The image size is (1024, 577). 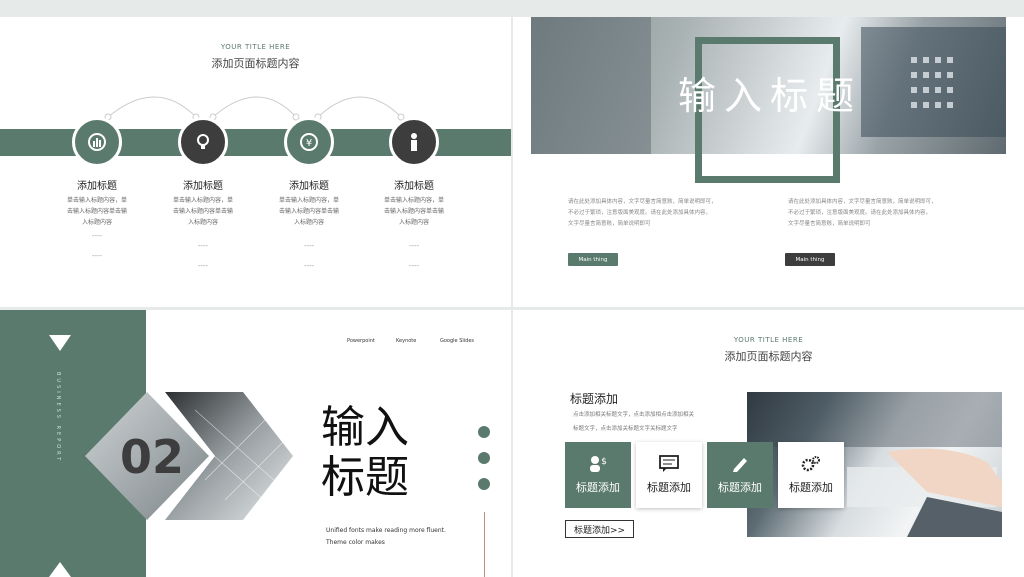 What do you see at coordinates (386, 530) in the screenshot?
I see `note-line-1: Unified fonts make reading more fluent.` at bounding box center [386, 530].